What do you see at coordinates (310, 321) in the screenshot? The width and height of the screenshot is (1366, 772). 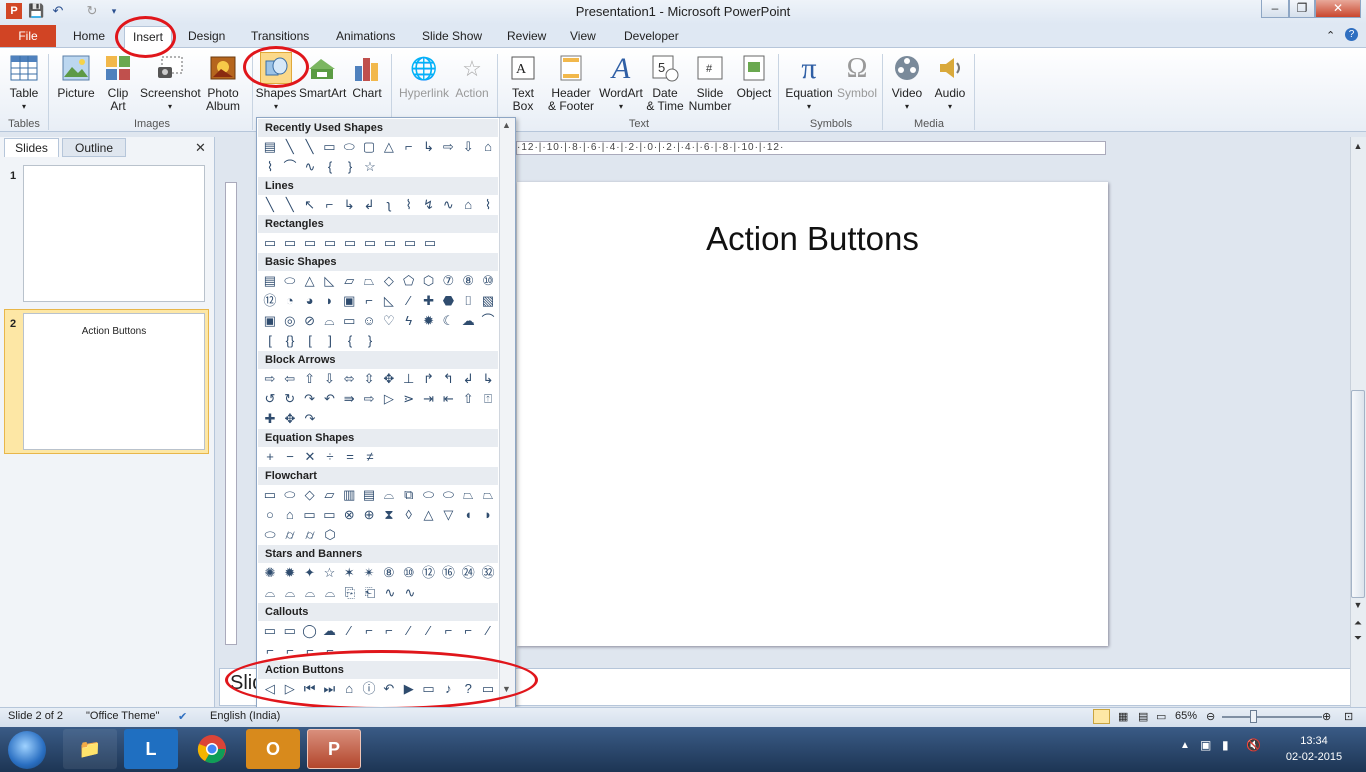 I see `shape-option: ⊘` at bounding box center [310, 321].